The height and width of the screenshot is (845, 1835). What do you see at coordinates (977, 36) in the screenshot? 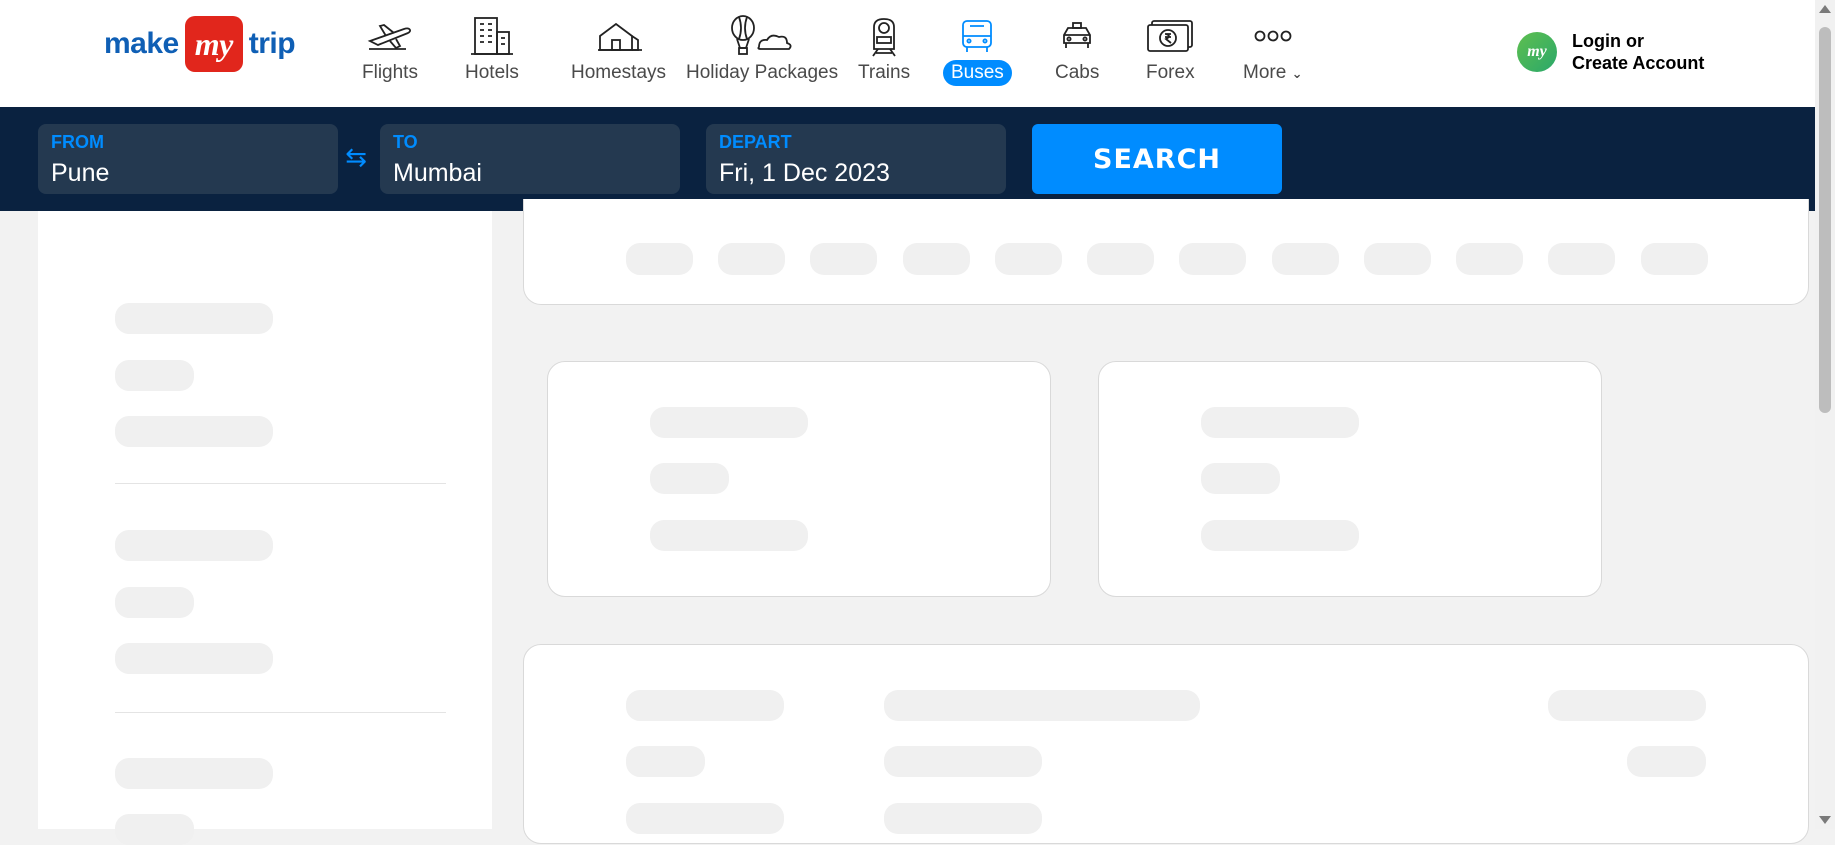
I see `bus-icon` at bounding box center [977, 36].